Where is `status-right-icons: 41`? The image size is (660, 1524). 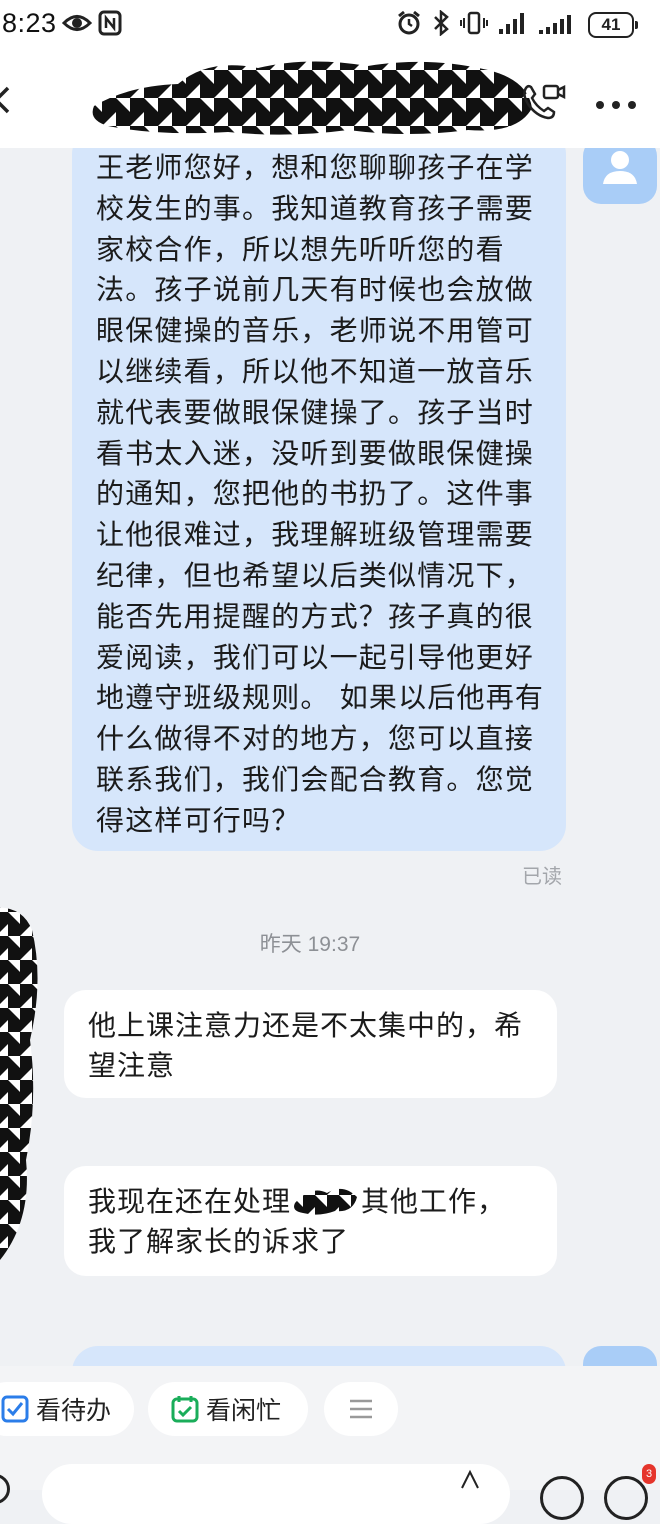
status-right-icons: 41 is located at coordinates (517, 24).